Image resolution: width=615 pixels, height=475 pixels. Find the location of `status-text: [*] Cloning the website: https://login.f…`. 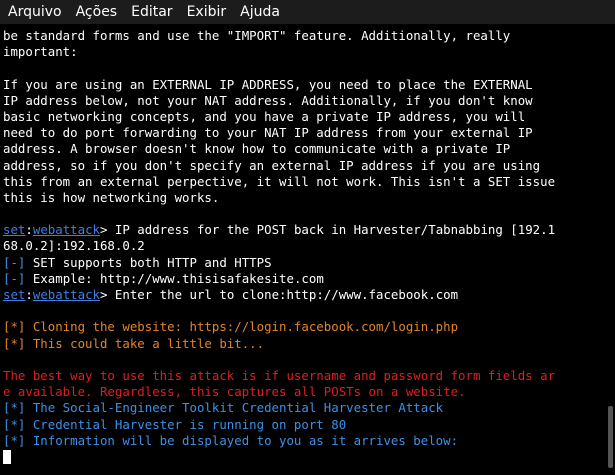

status-text: [*] Cloning the website: https://login.f… is located at coordinates (231, 327).